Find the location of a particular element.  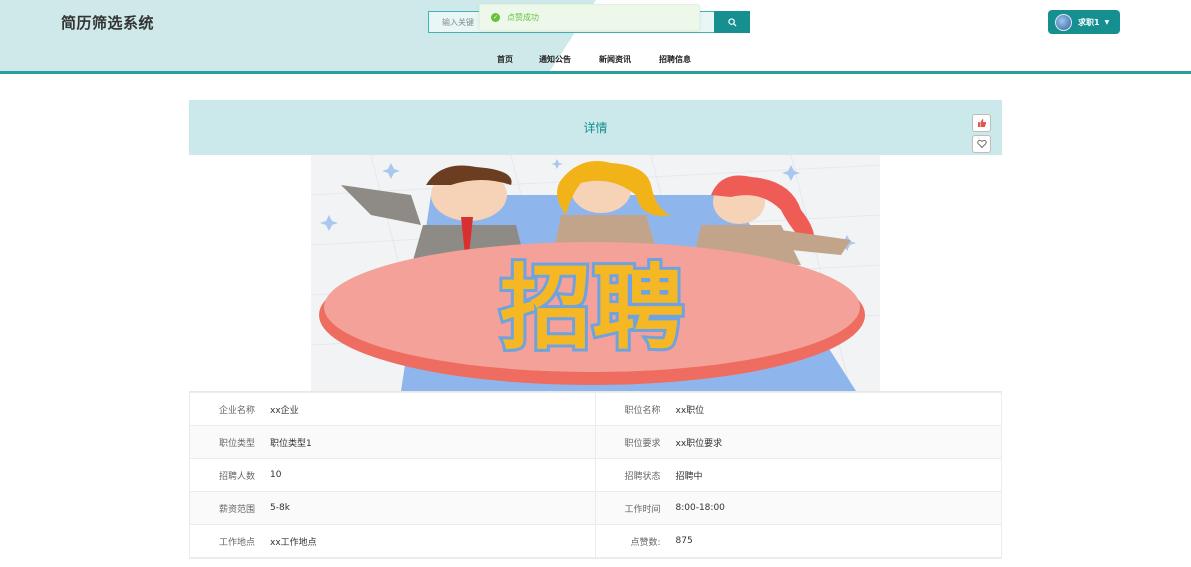

info-cell: 招聘状态 招聘中 is located at coordinates (799, 475).